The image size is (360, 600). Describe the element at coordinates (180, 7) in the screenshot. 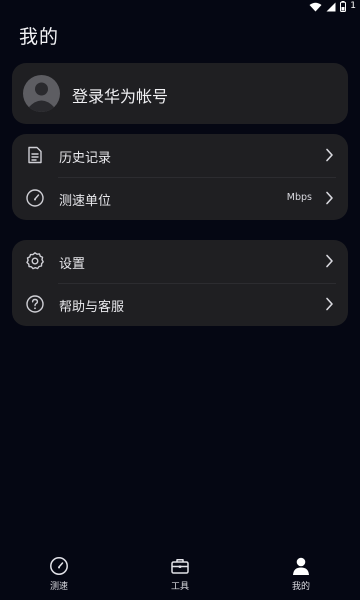

I see `status-bar: 1` at that location.